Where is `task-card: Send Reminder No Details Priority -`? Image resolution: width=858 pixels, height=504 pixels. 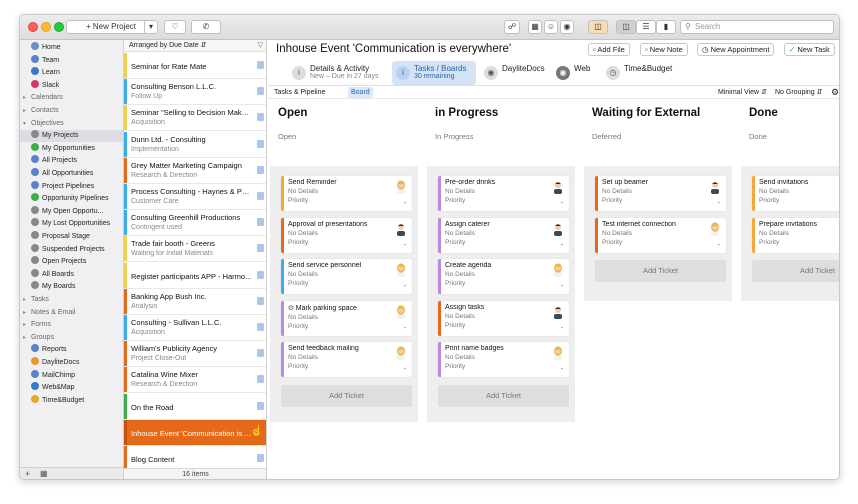
task-card: Send Reminder No Details Priority - is located at coordinates (346, 193).